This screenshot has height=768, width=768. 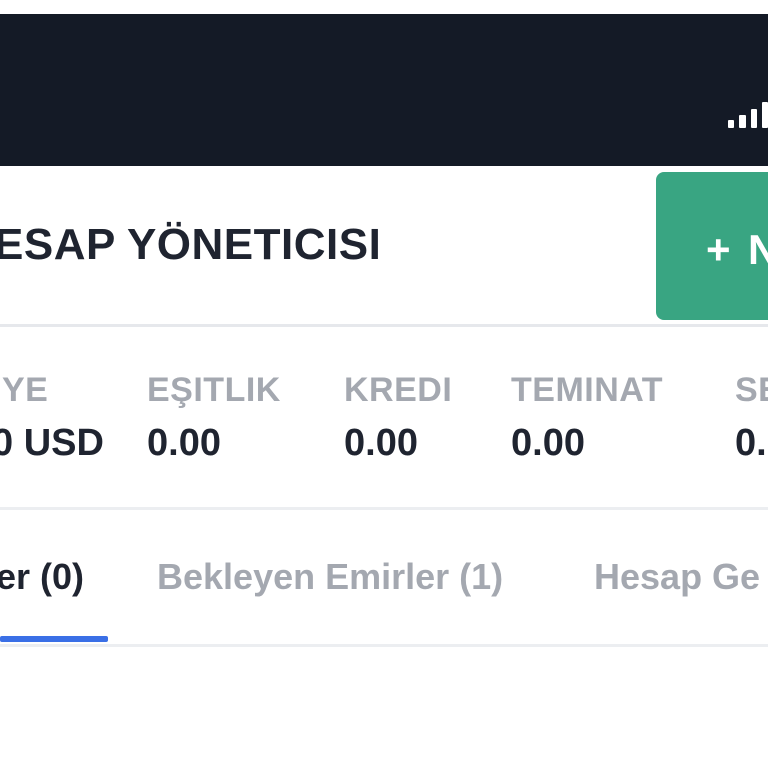 What do you see at coordinates (587, 418) in the screenshot?
I see `stat-margin: TEMINAT 0.00` at bounding box center [587, 418].